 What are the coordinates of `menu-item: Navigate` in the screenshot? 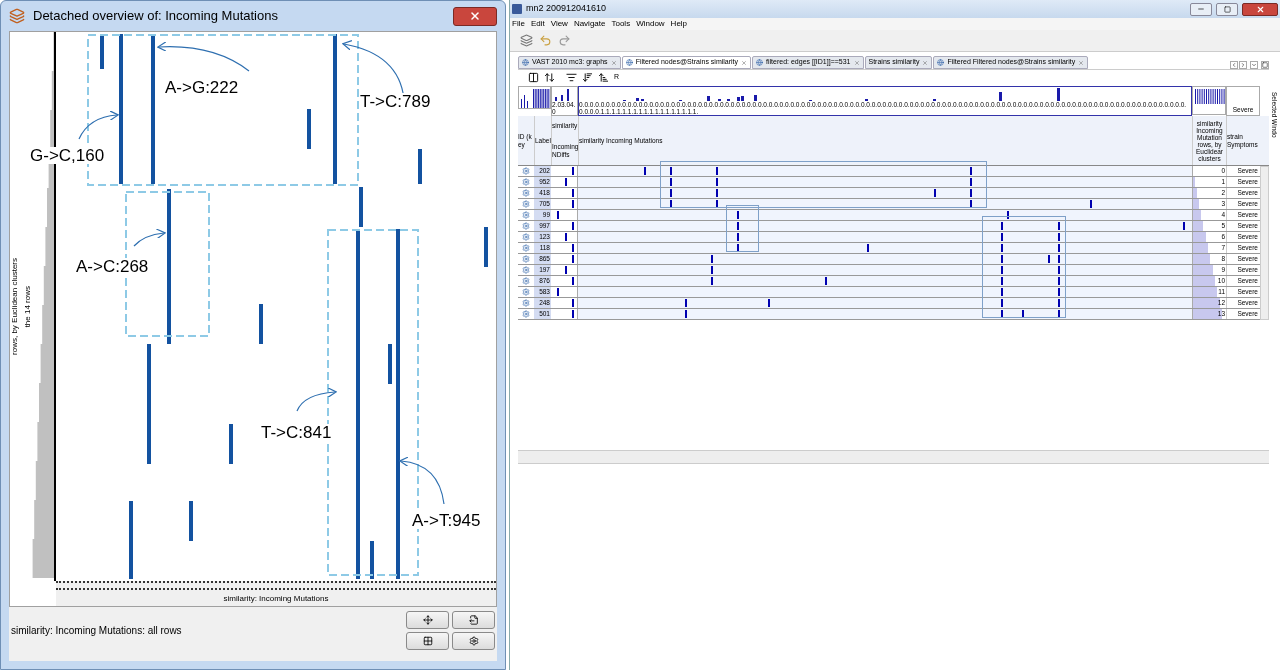 It's located at (589, 24).